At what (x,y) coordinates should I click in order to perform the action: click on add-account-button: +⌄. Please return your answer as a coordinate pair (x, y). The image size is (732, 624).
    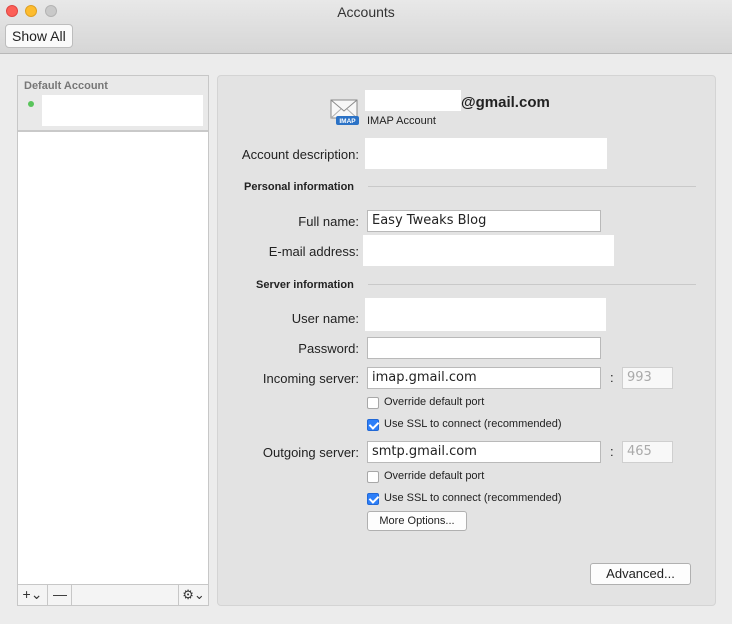
    Looking at the image, I should click on (33, 595).